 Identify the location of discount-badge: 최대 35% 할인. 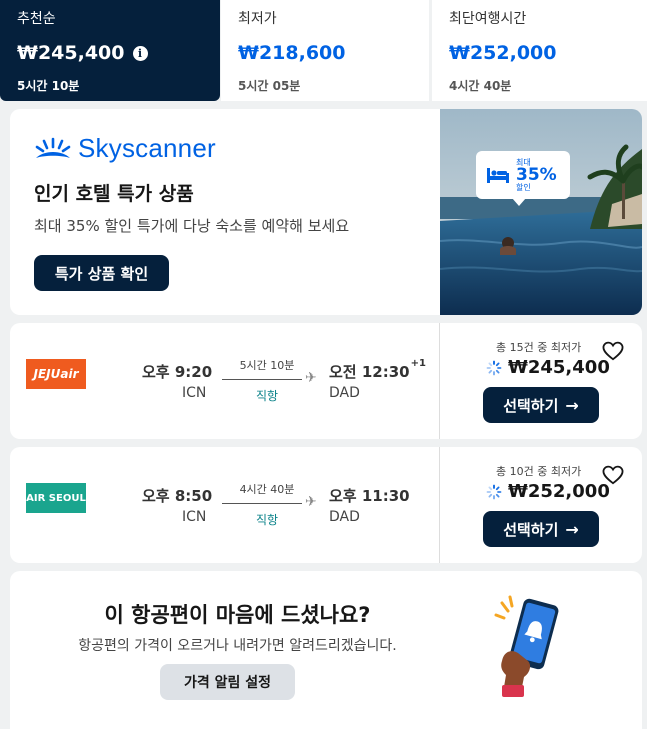
(523, 178).